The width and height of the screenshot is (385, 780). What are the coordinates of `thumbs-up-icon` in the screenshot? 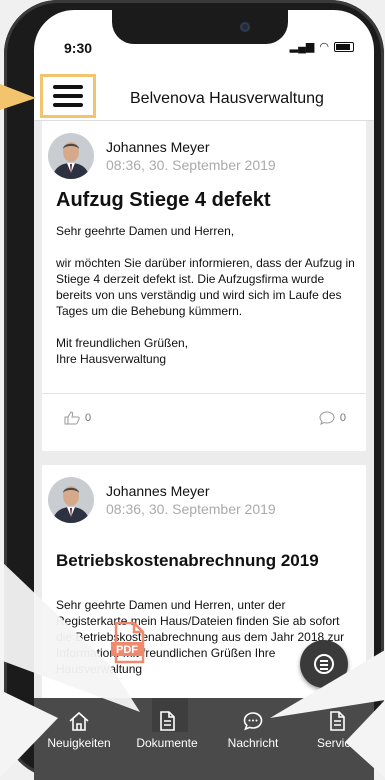 It's located at (72, 418).